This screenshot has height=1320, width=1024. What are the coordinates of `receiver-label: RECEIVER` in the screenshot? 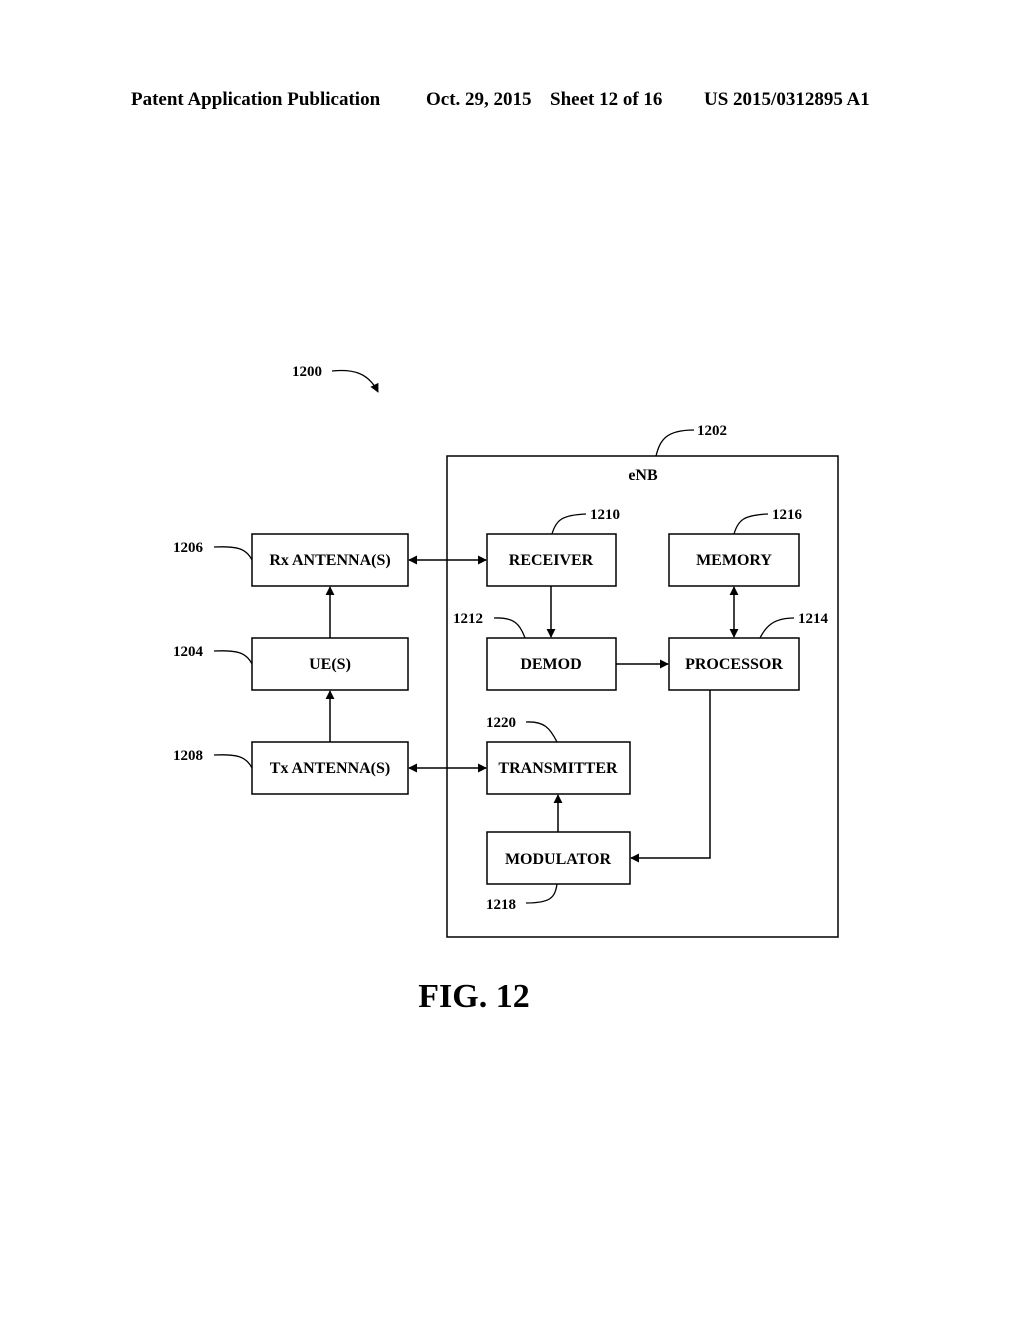 It's located at (551, 560).